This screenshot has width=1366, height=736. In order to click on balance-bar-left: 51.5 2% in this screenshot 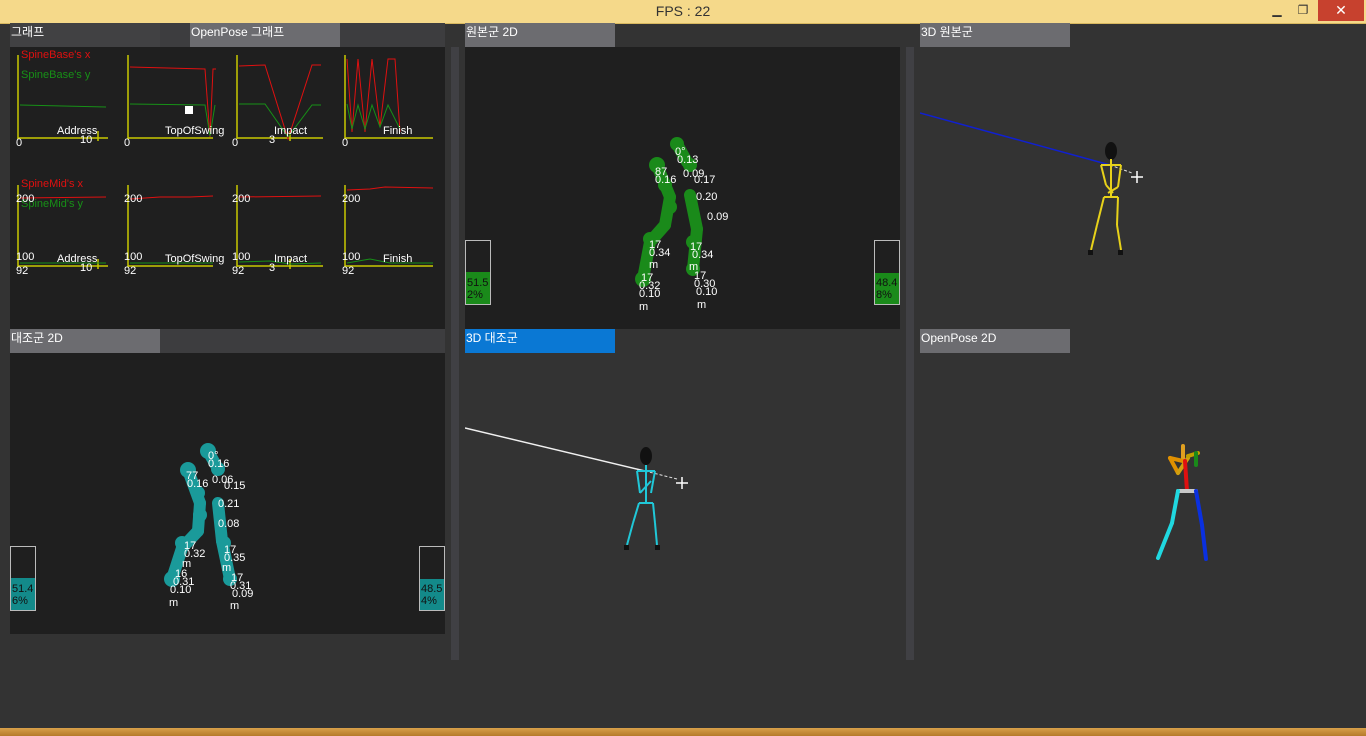, I will do `click(478, 272)`.